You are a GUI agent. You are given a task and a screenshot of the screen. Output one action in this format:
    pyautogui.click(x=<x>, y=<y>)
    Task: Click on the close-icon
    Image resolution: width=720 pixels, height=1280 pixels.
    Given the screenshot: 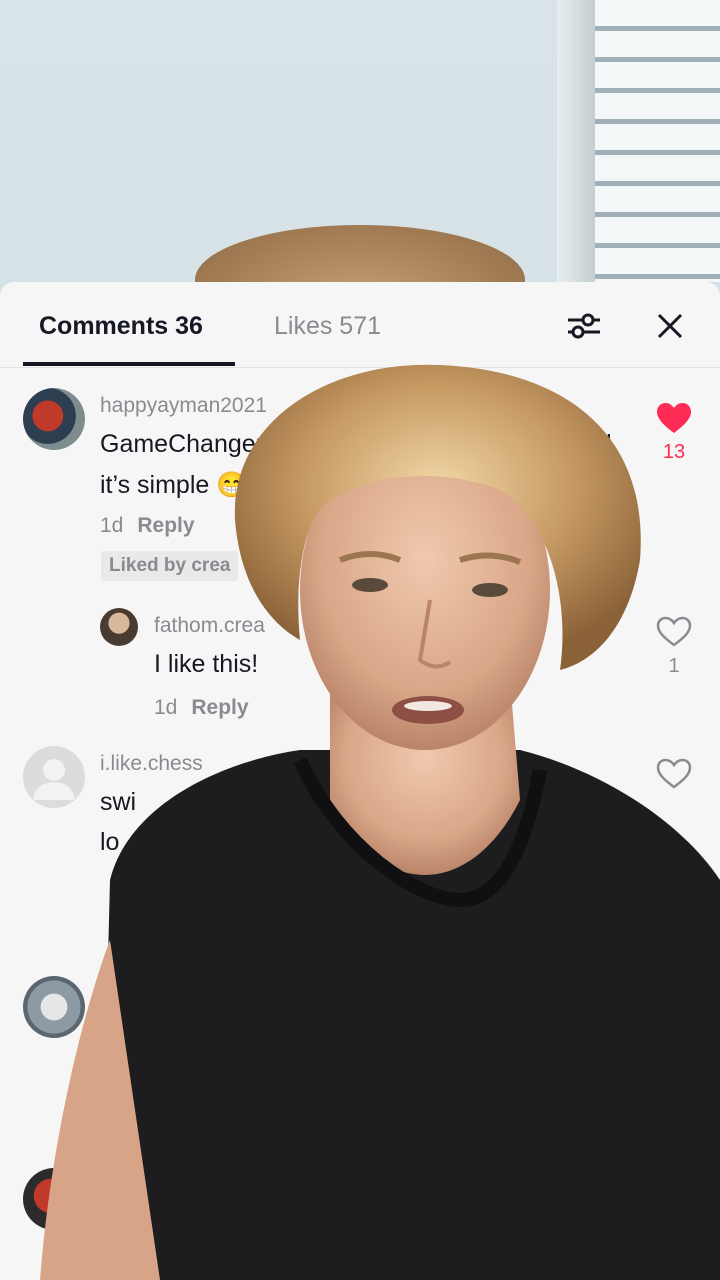 What is the action you would take?
    pyautogui.click(x=670, y=326)
    